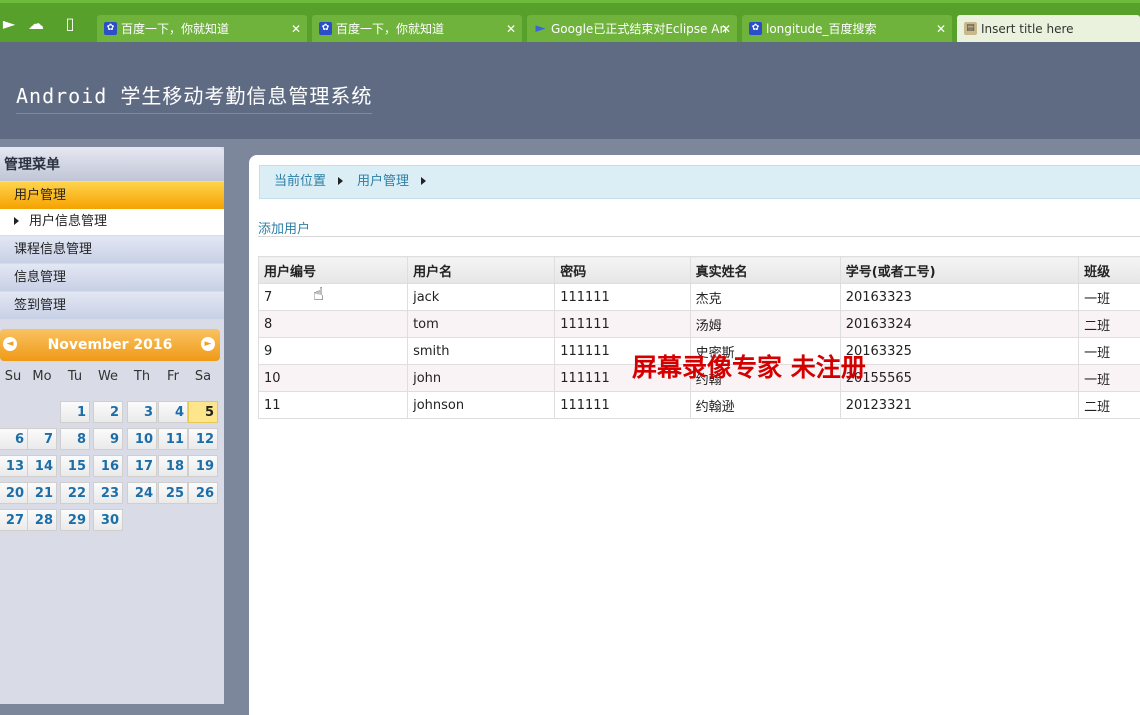 The image size is (1140, 715). Describe the element at coordinates (142, 466) in the screenshot. I see `calendar-day: 17` at that location.